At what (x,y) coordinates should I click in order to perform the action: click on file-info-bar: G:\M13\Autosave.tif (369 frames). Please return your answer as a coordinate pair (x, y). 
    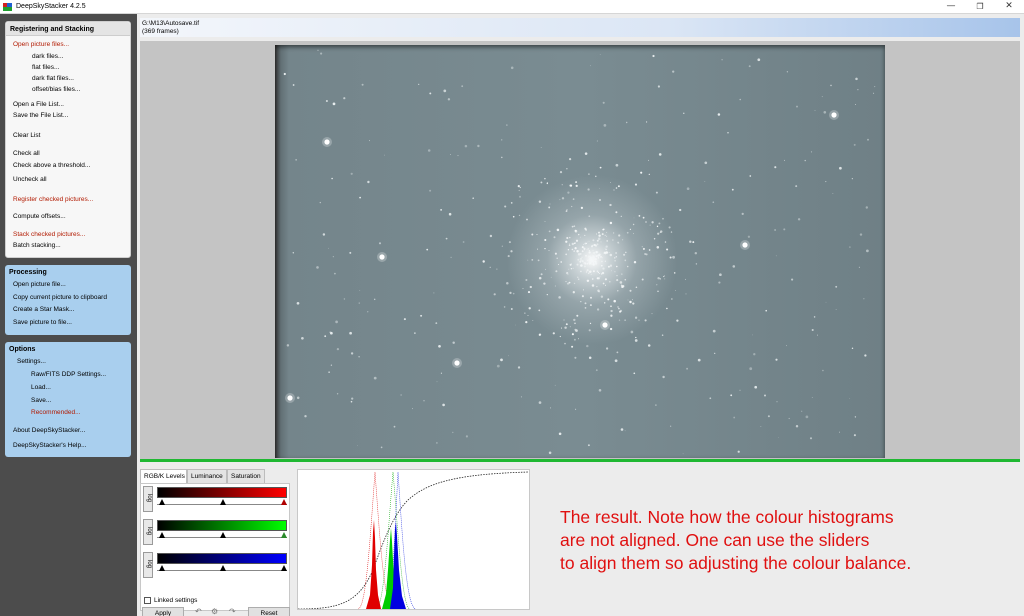
    Looking at the image, I should click on (580, 27).